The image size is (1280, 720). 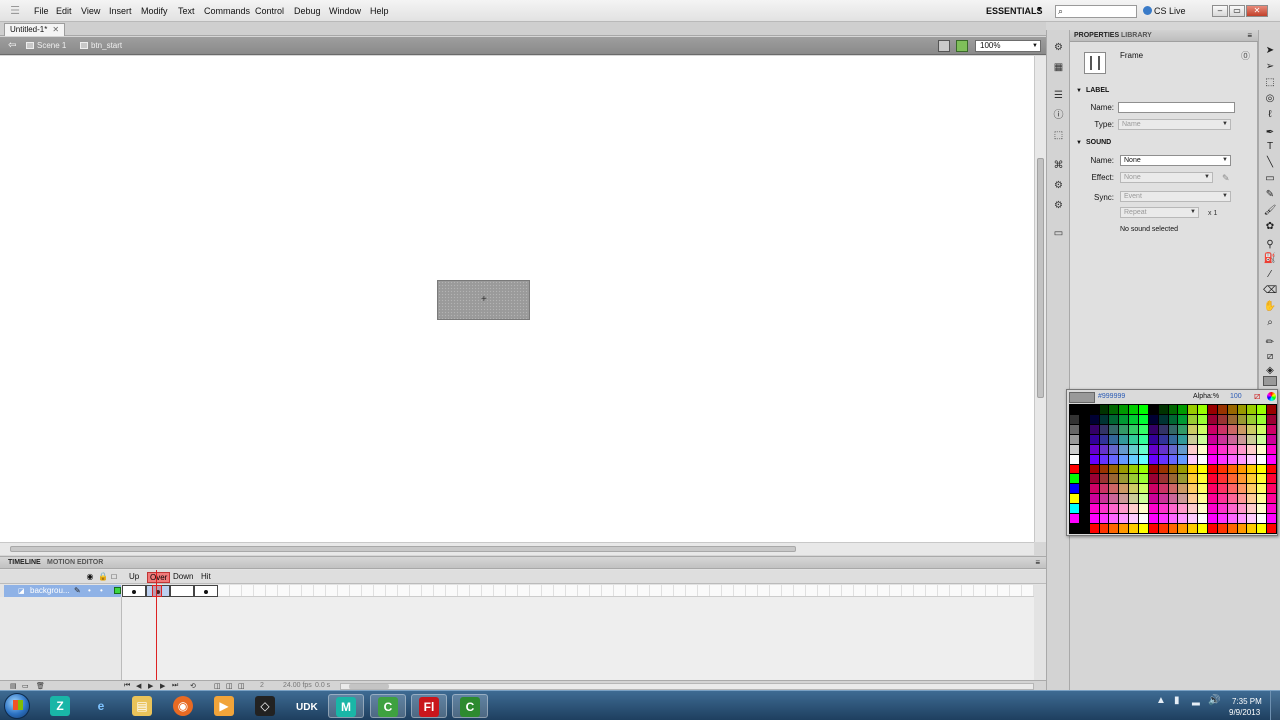 What do you see at coordinates (41, 11) in the screenshot?
I see `menu-file: File` at bounding box center [41, 11].